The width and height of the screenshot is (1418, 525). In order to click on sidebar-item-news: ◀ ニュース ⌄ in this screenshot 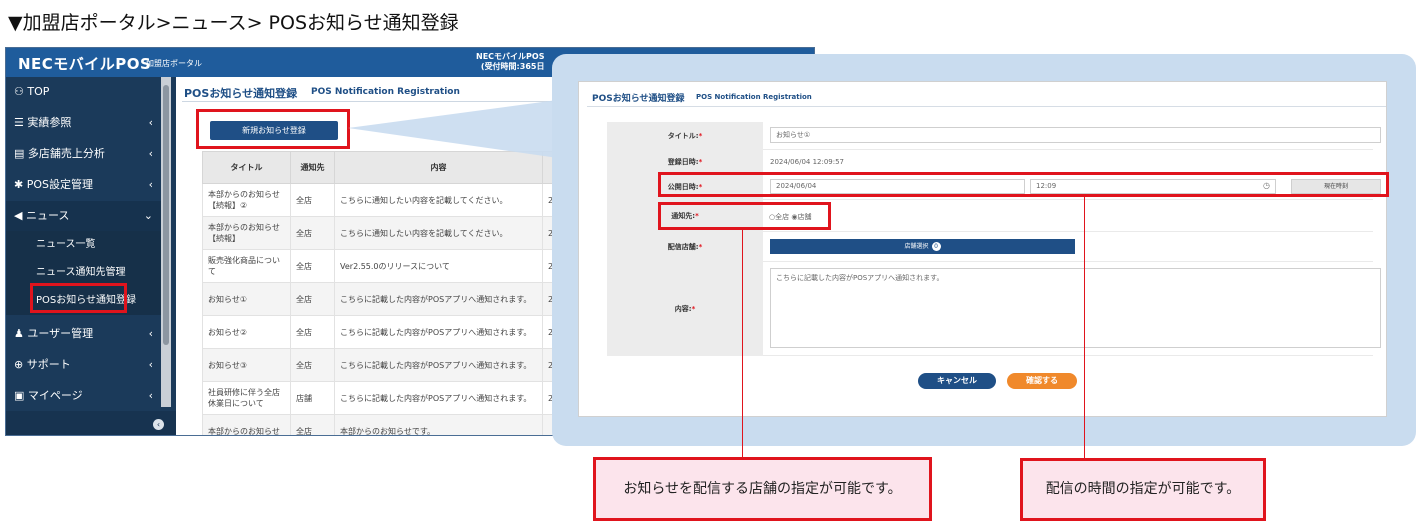, I will do `click(83, 216)`.